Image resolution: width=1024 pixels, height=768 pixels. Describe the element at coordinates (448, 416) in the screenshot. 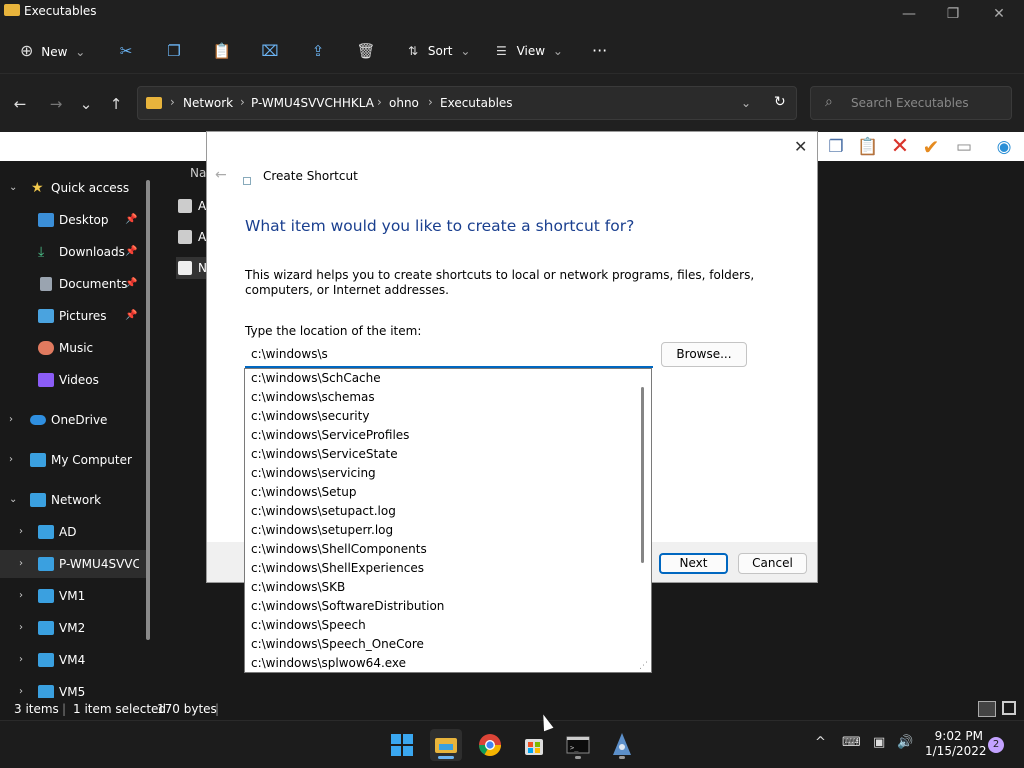

I see `autocomplete-item: c:\windows\security` at that location.